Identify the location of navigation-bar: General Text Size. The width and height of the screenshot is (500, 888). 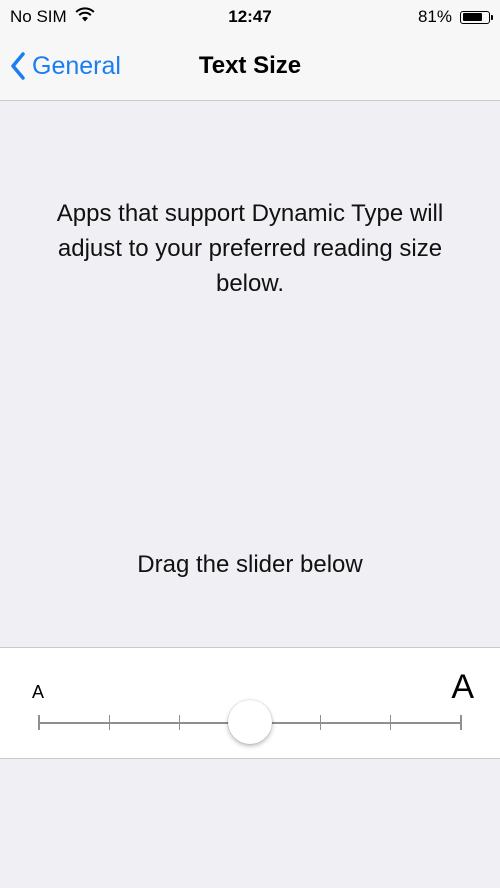
(250, 67).